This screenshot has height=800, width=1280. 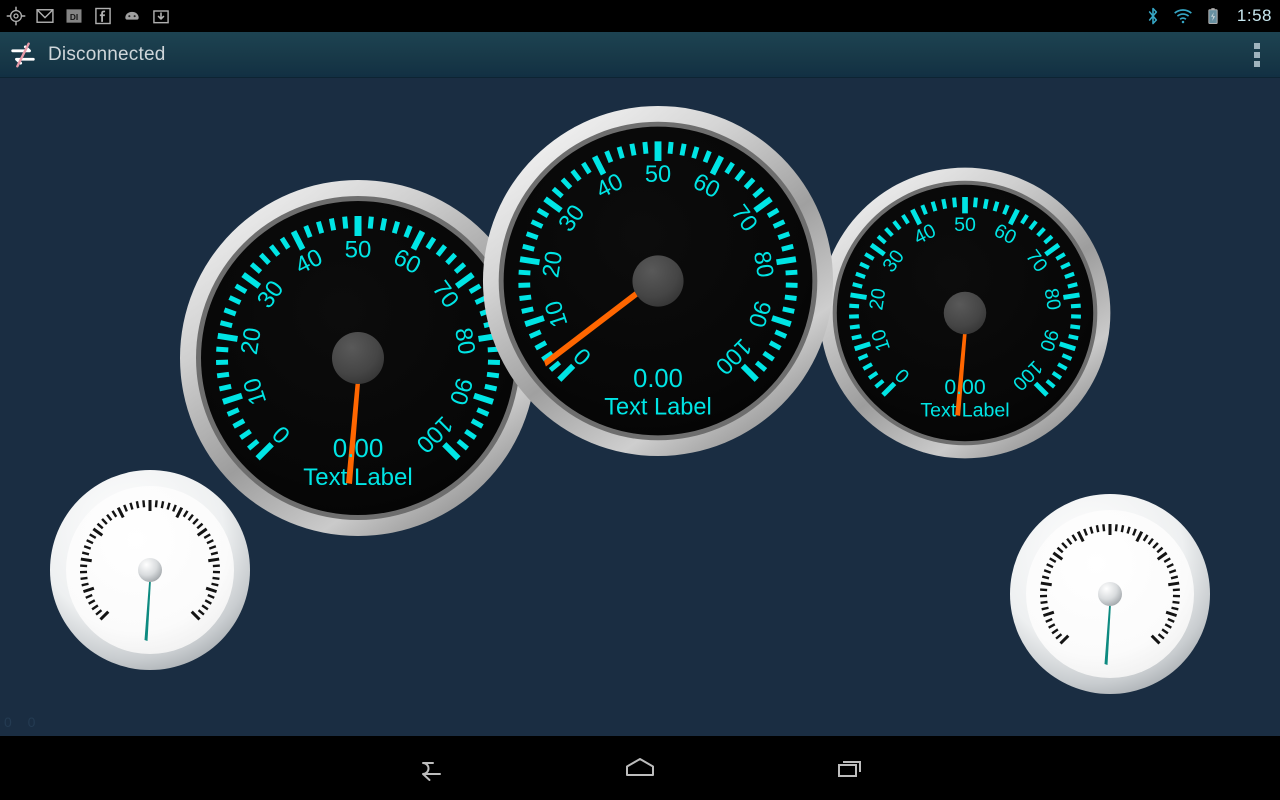 I want to click on di-app-icon: DI, so click(x=74, y=16).